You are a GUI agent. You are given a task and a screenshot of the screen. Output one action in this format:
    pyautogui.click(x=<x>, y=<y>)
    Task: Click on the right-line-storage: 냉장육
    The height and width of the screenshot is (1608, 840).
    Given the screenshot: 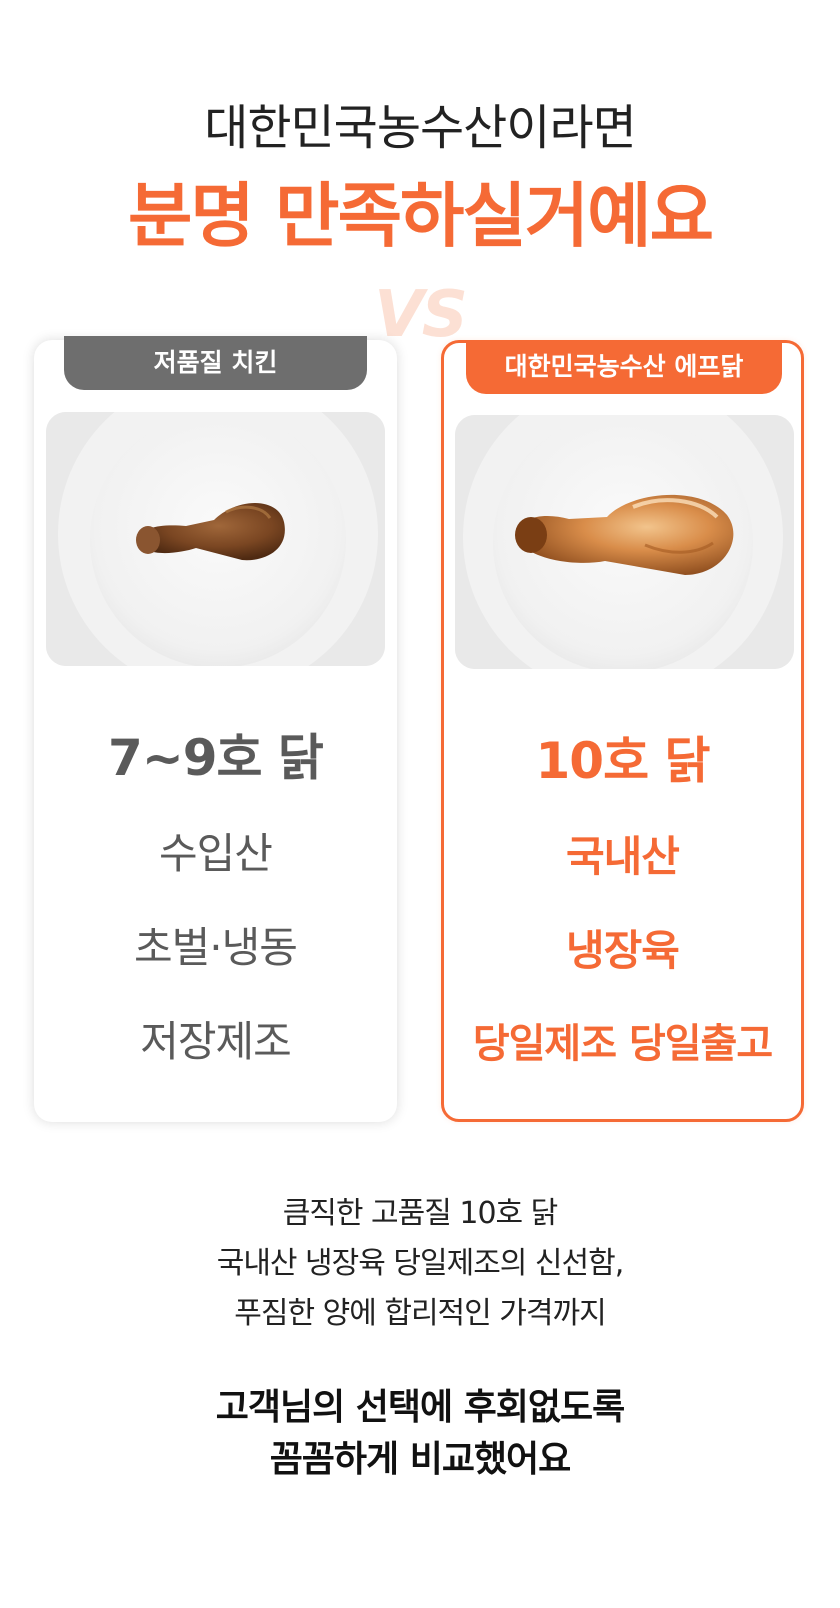 What is the action you would take?
    pyautogui.click(x=623, y=950)
    